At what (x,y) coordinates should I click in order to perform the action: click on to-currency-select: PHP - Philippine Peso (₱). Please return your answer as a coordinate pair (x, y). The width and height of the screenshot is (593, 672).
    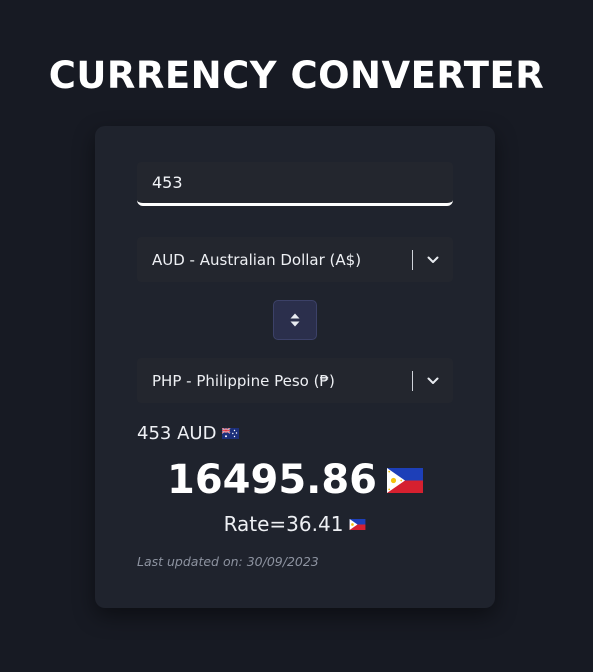
    Looking at the image, I should click on (295, 380).